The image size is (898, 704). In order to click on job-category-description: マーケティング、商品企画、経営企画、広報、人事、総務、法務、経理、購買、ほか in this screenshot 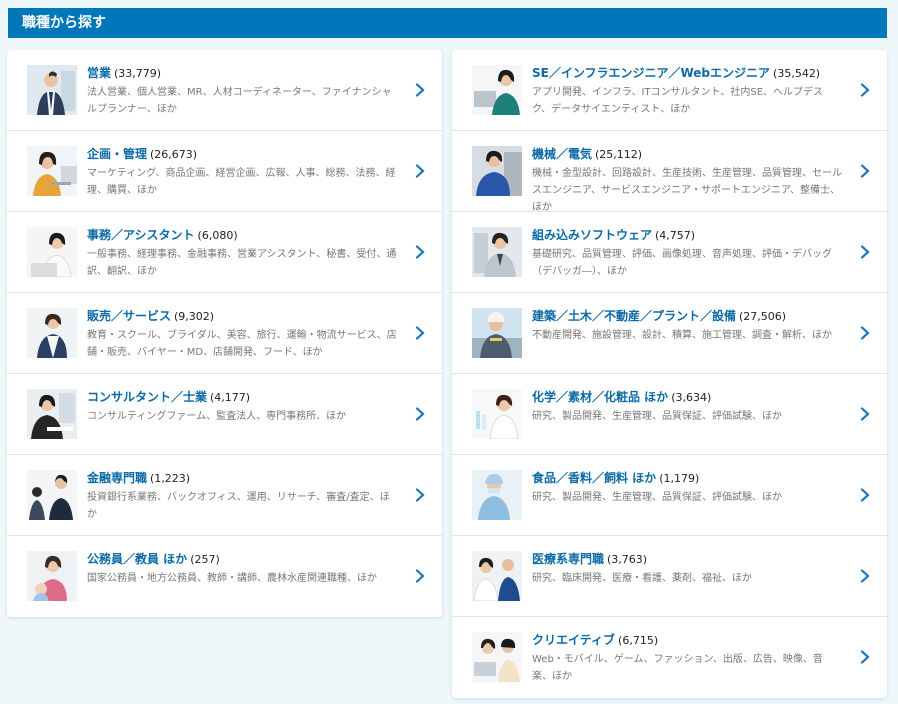, I will do `click(241, 182)`.